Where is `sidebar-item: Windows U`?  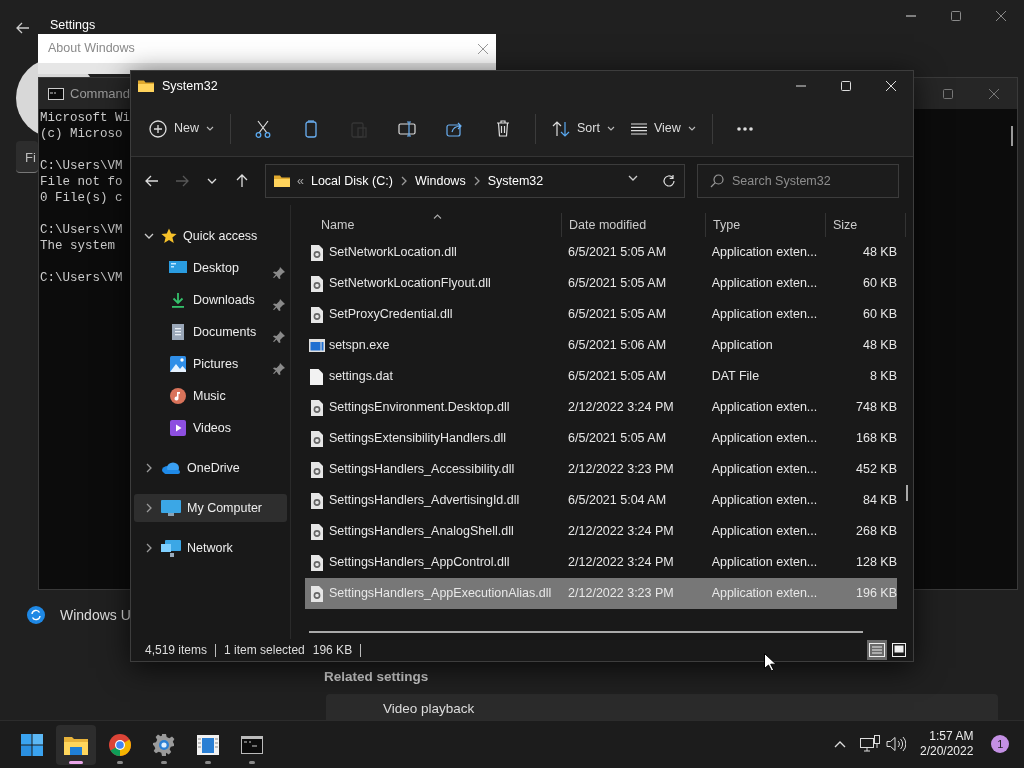
sidebar-item: Windows U is located at coordinates (95, 615).